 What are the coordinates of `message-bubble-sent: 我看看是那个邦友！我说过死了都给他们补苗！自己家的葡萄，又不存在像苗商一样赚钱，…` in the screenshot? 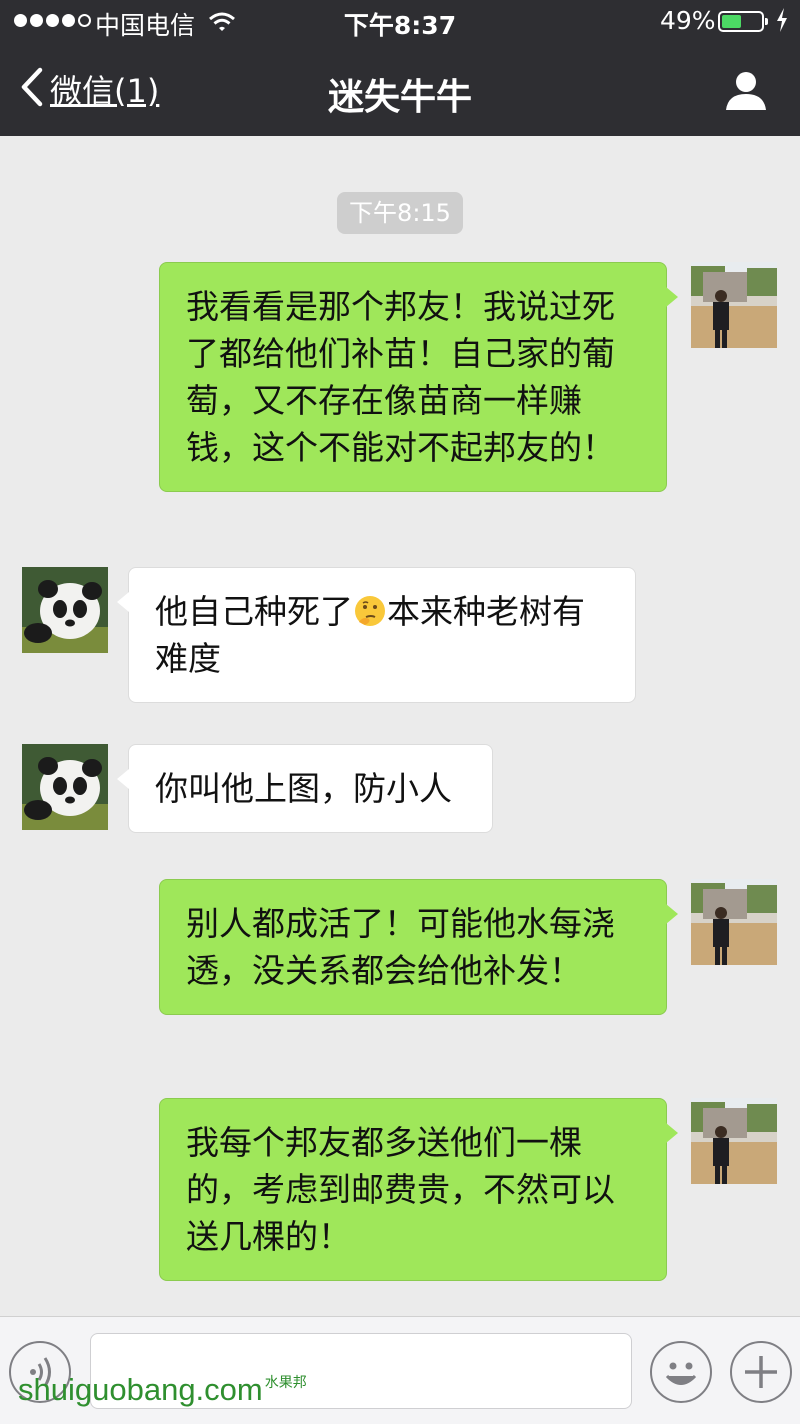 It's located at (418, 377).